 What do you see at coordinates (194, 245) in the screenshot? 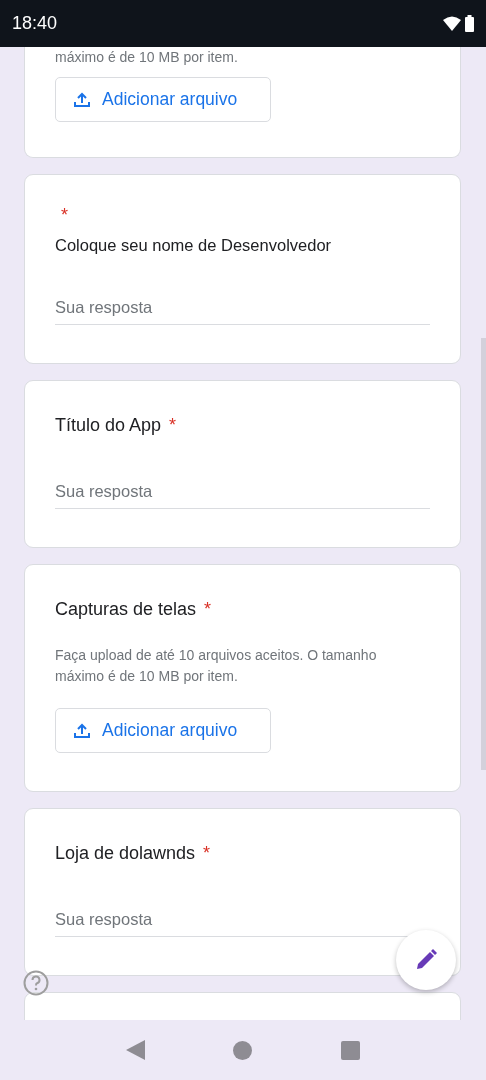
I see `question-description: Coloque seu nome de Desenvolvedor` at bounding box center [194, 245].